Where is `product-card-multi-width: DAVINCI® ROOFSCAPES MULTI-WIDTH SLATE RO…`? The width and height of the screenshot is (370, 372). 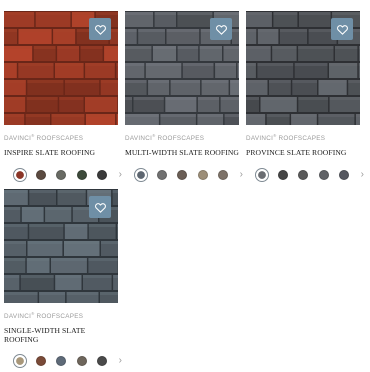 product-card-multi-width: DAVINCI® ROOFSCAPES MULTI-WIDTH SLATE RO… is located at coordinates (184, 96).